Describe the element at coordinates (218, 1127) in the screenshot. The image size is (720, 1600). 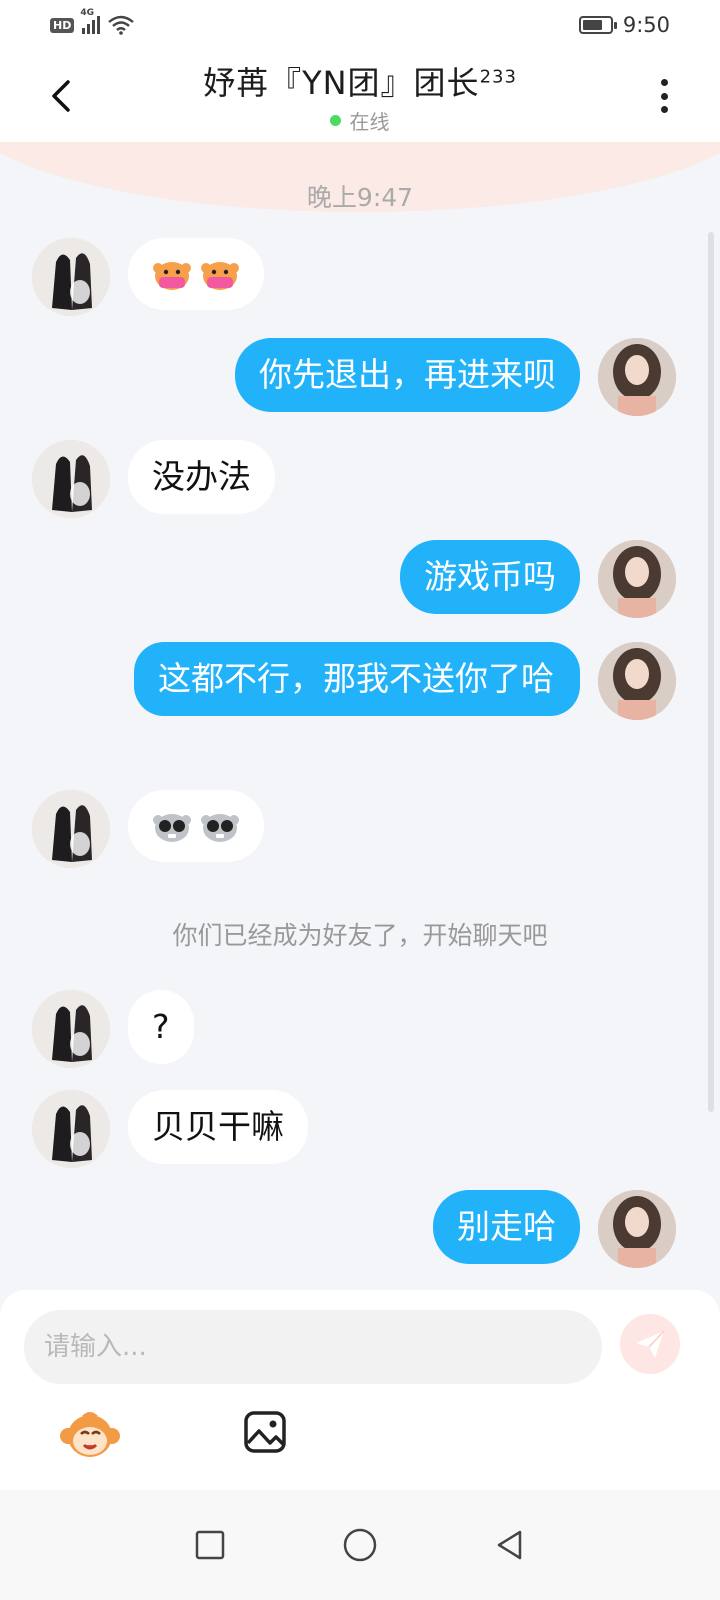
I see `message-bubble-other: 贝贝干嘛` at that location.